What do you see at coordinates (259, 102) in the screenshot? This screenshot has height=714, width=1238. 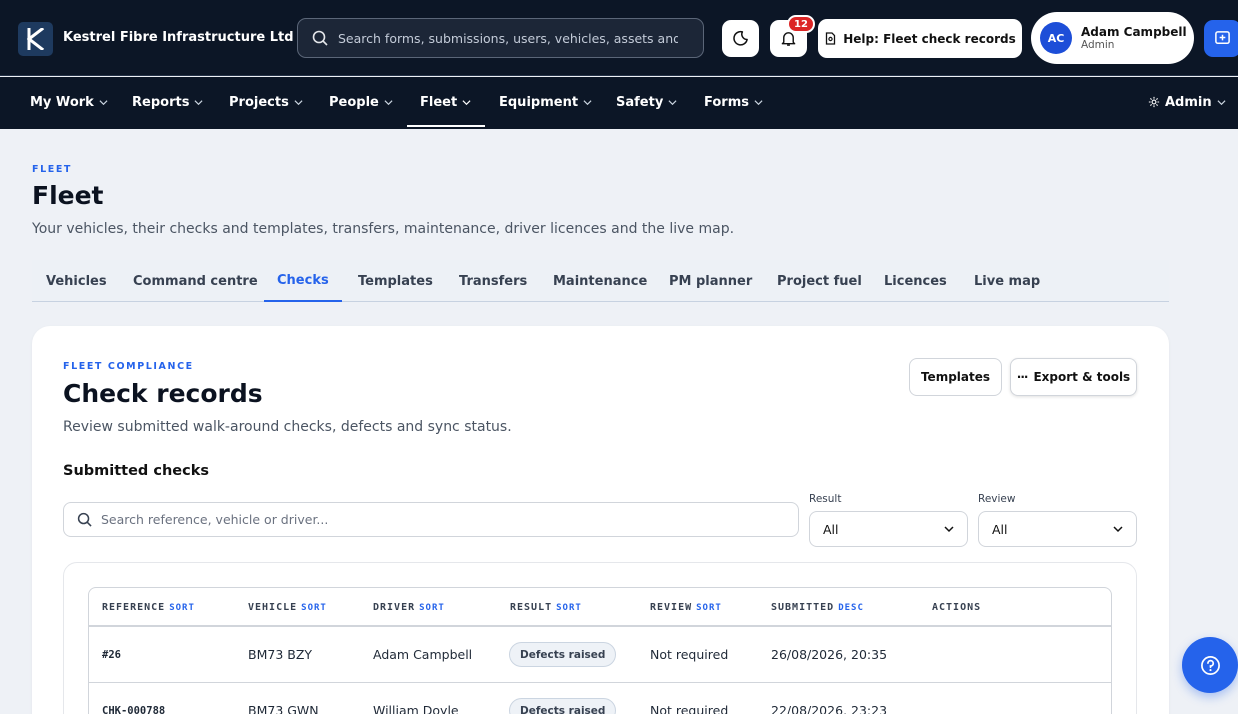 I see `nav-label: Projects` at bounding box center [259, 102].